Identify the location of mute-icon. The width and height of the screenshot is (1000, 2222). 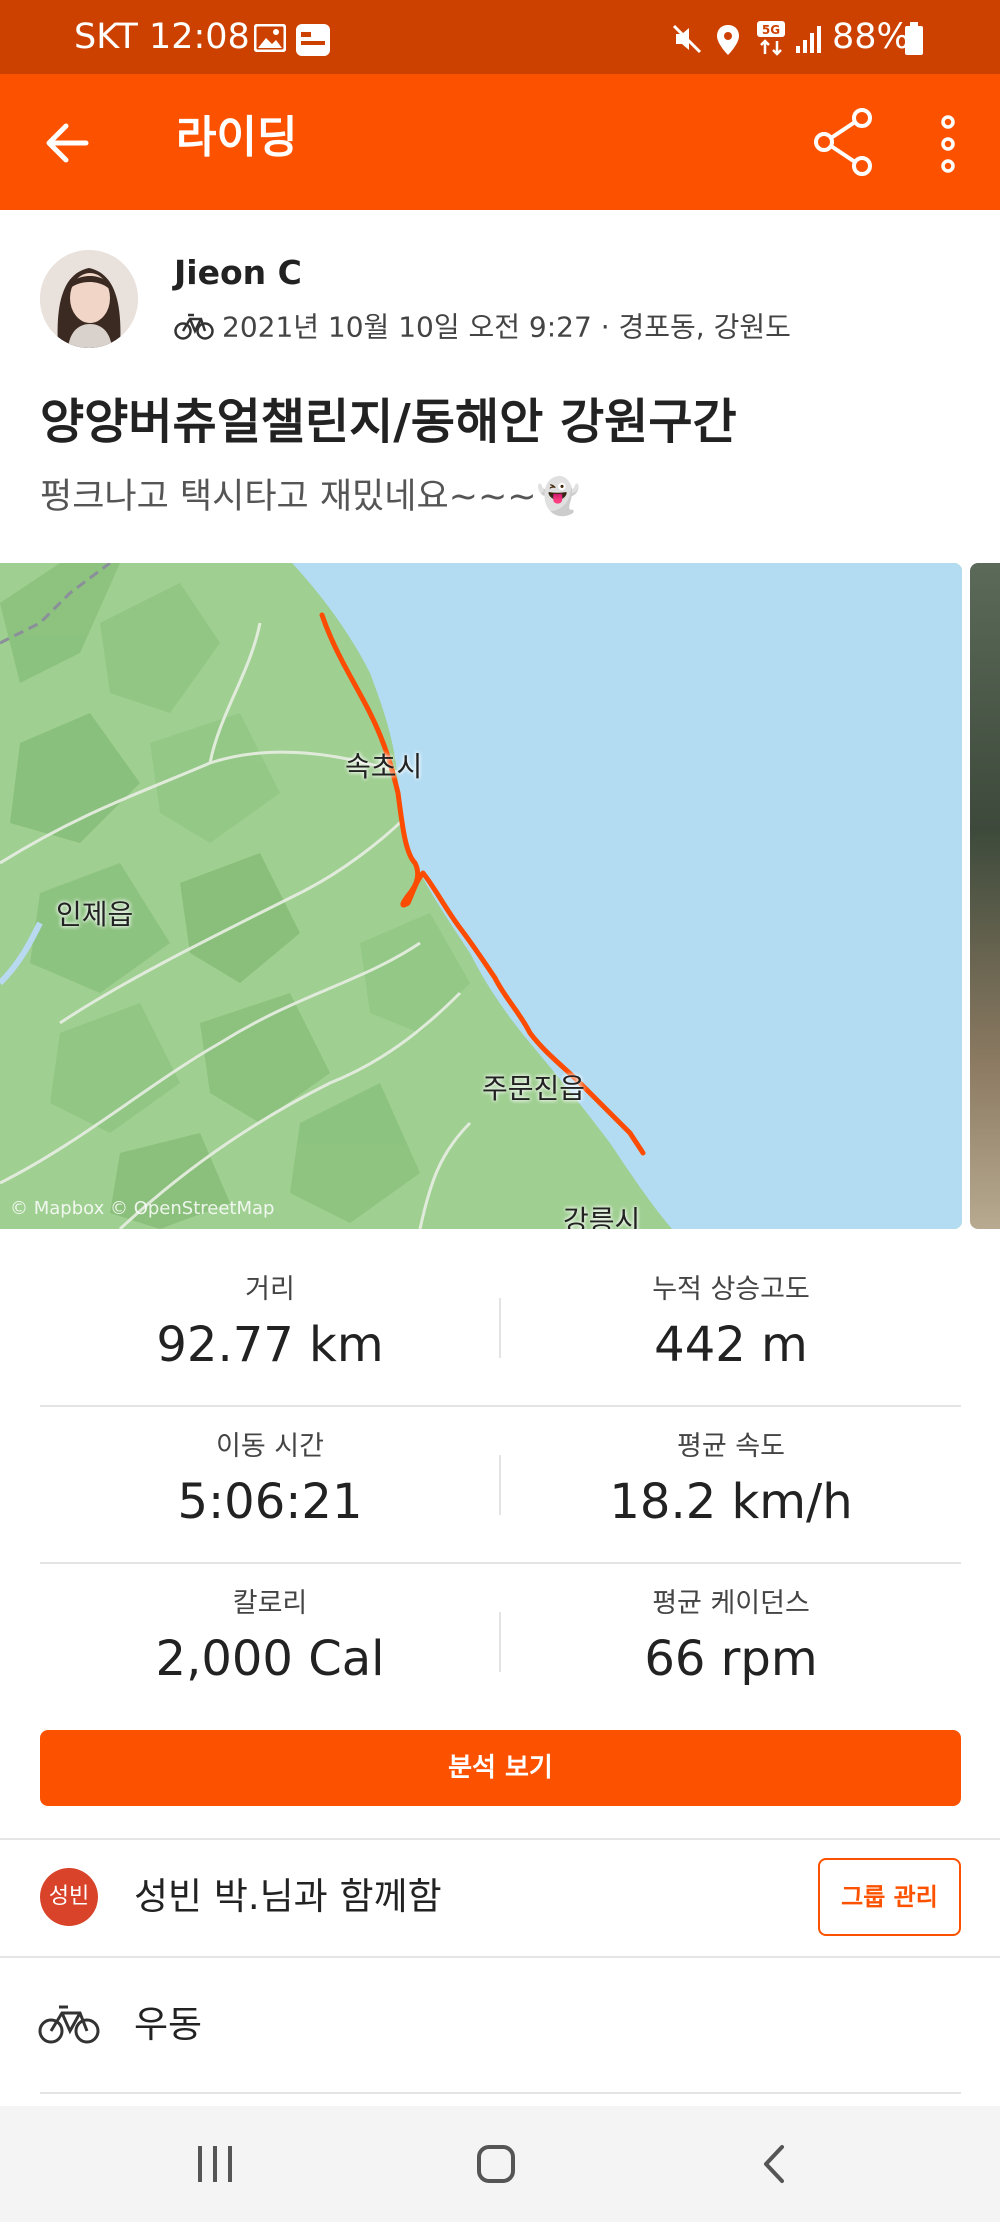
(687, 41).